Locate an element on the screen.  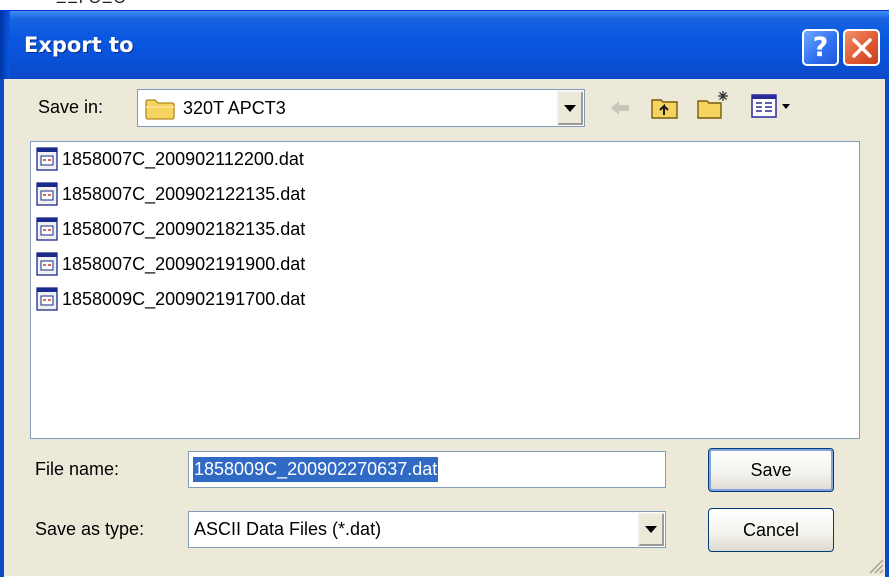
file-name-text: 1858007C_200902112200.dat is located at coordinates (183, 158).